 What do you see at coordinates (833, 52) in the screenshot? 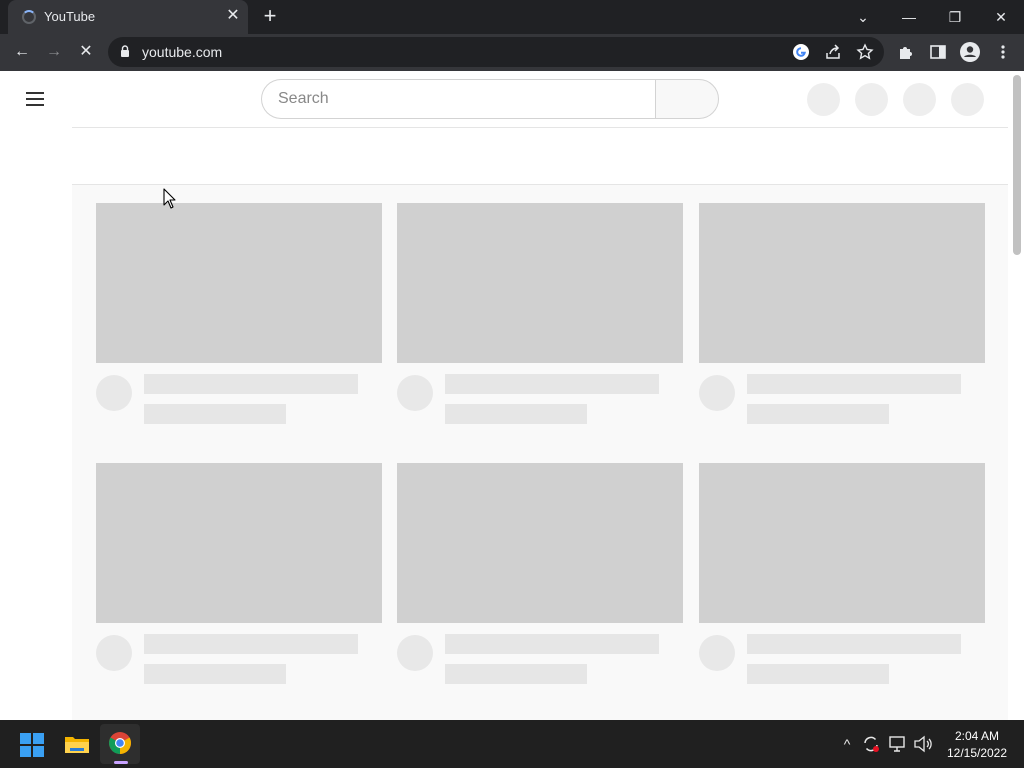
I see `share-icon` at bounding box center [833, 52].